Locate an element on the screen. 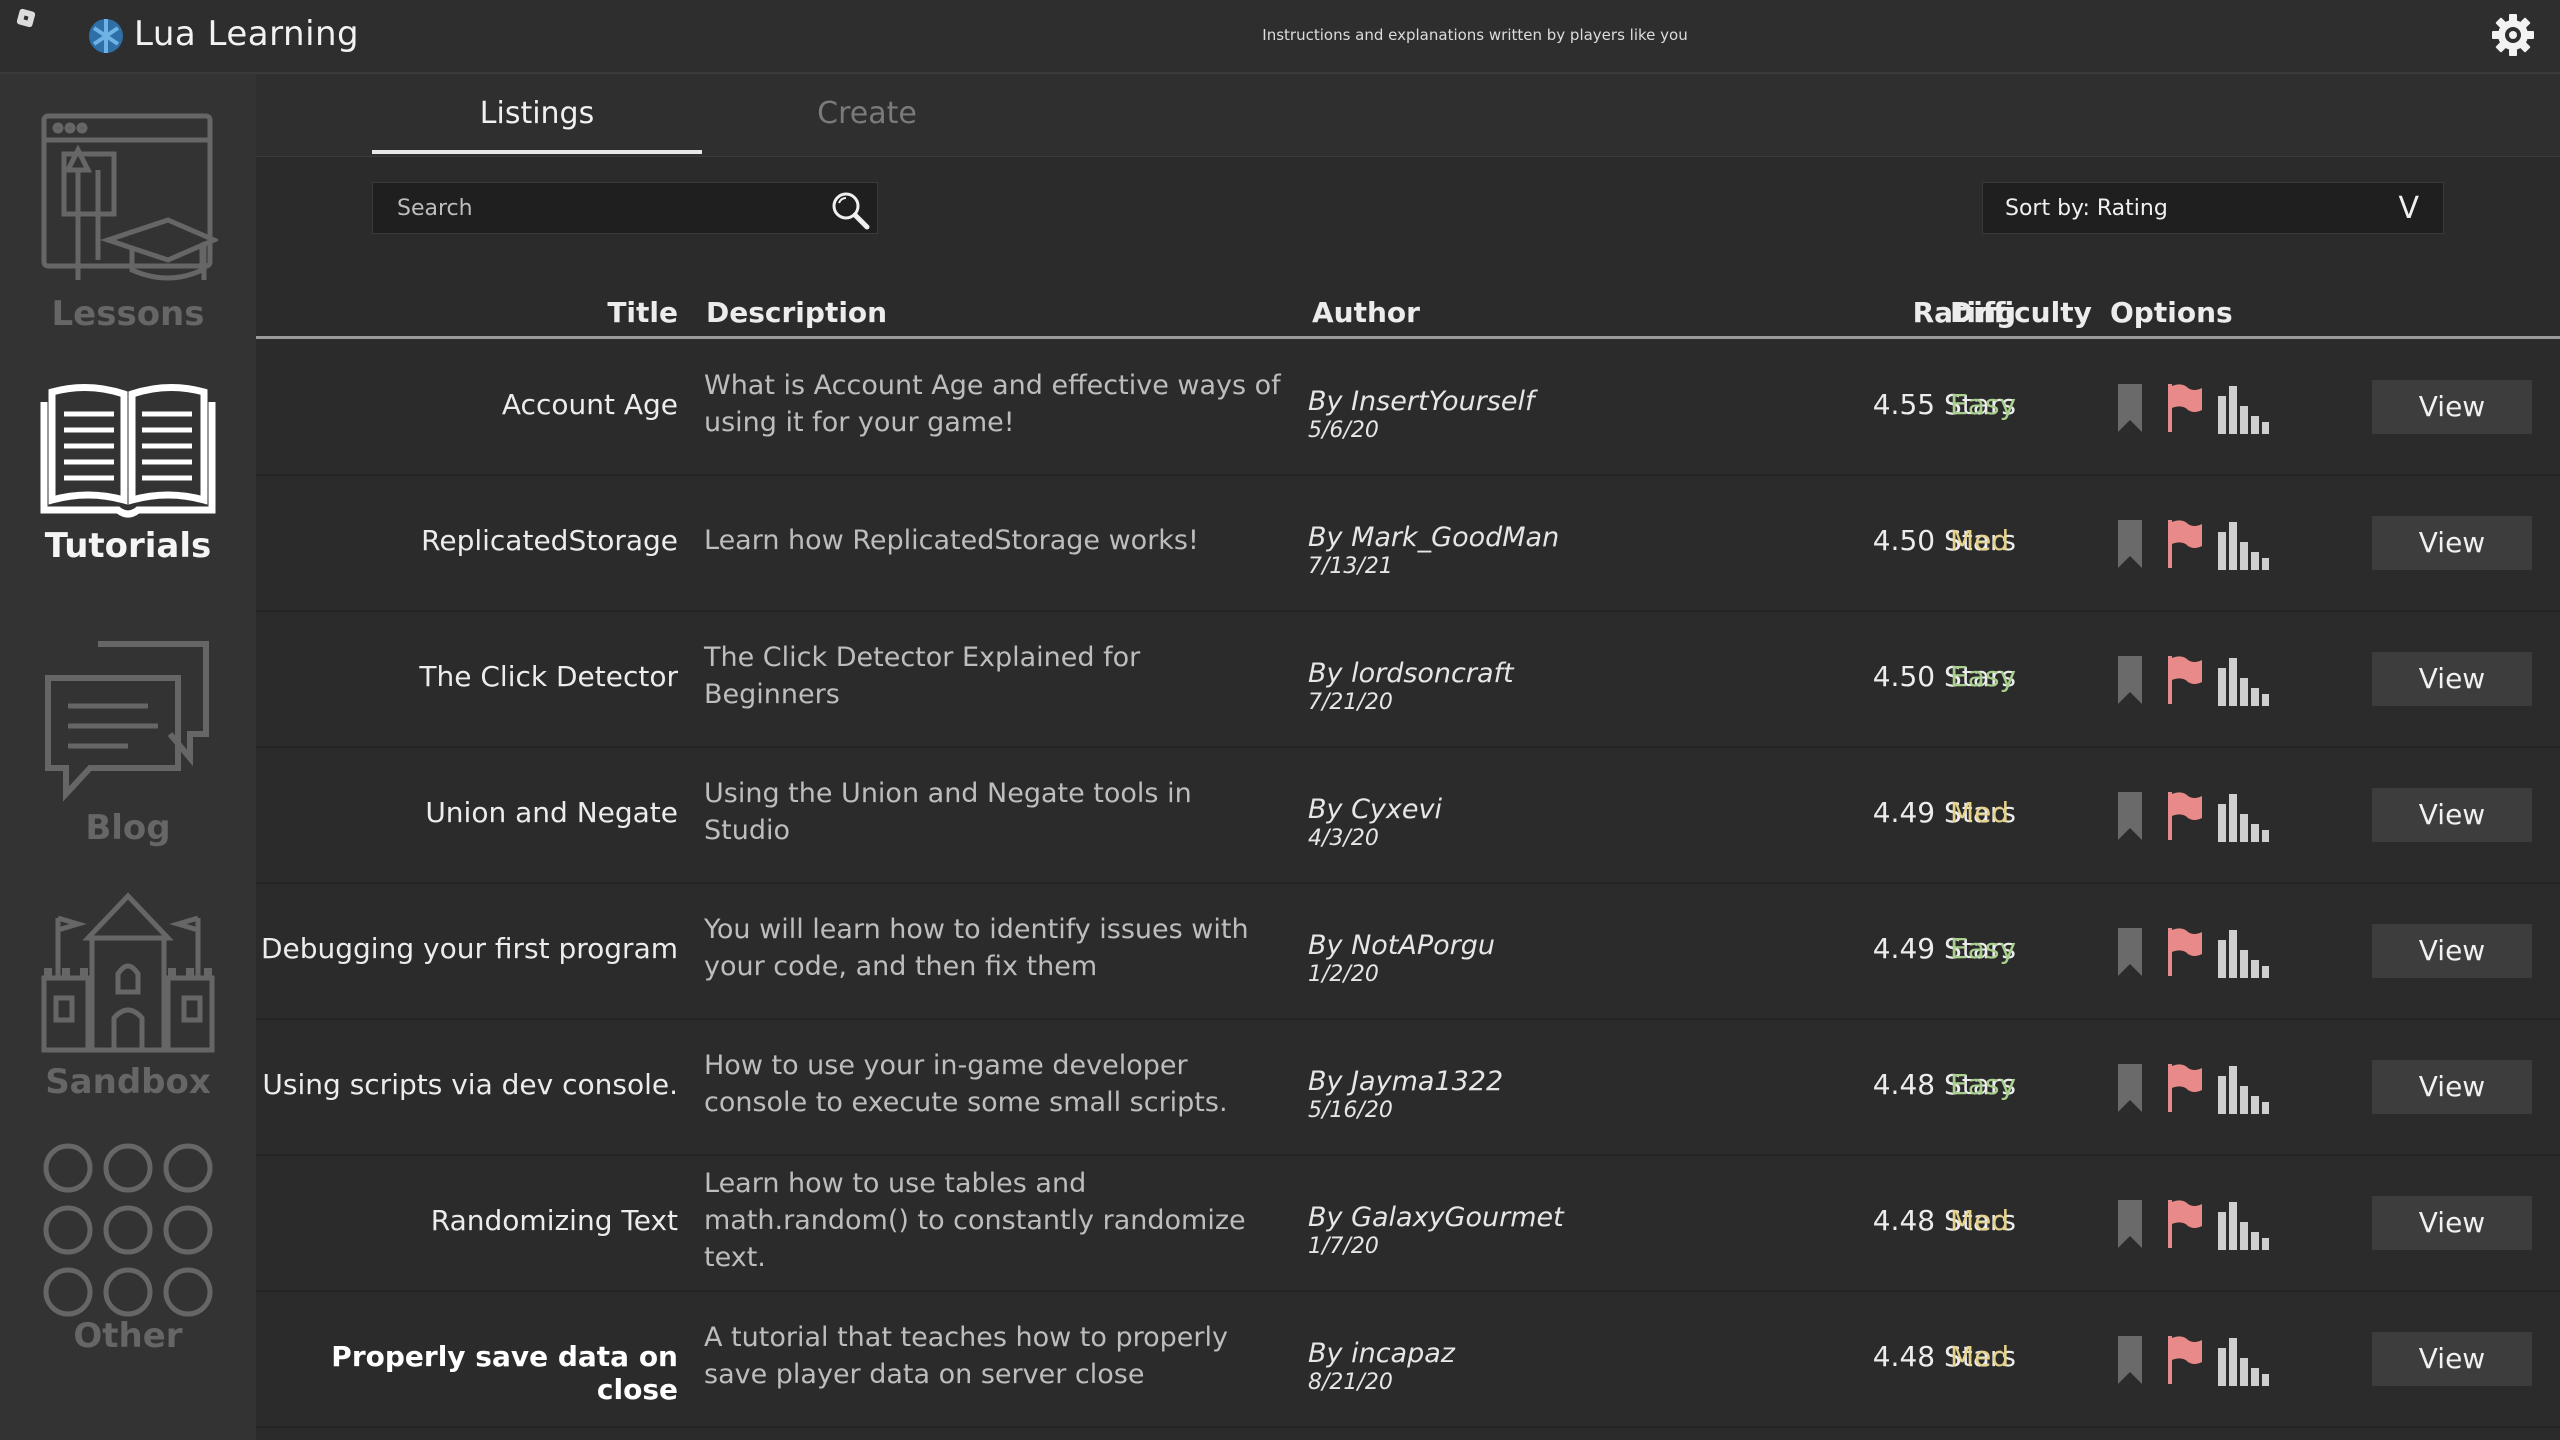 This screenshot has height=1440, width=2560. sidebar-item-sandbox: Sandbox is located at coordinates (128, 995).